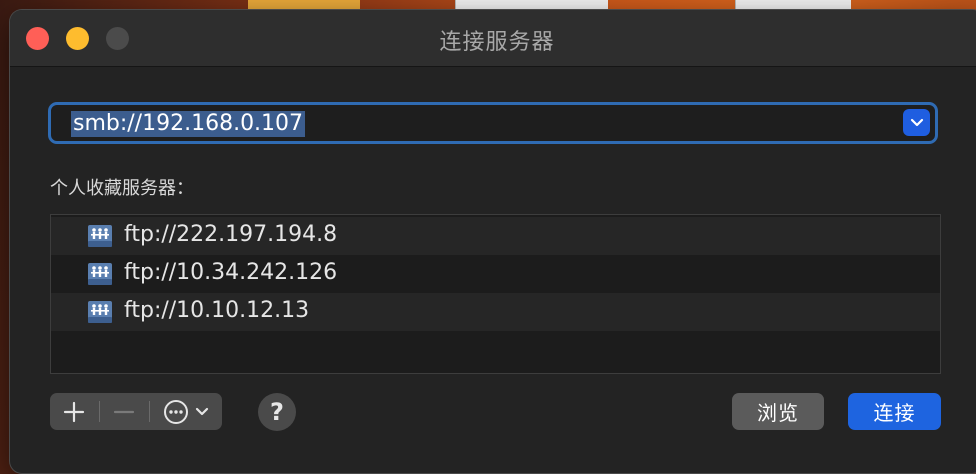  I want to click on add-favorite-button, so click(74, 411).